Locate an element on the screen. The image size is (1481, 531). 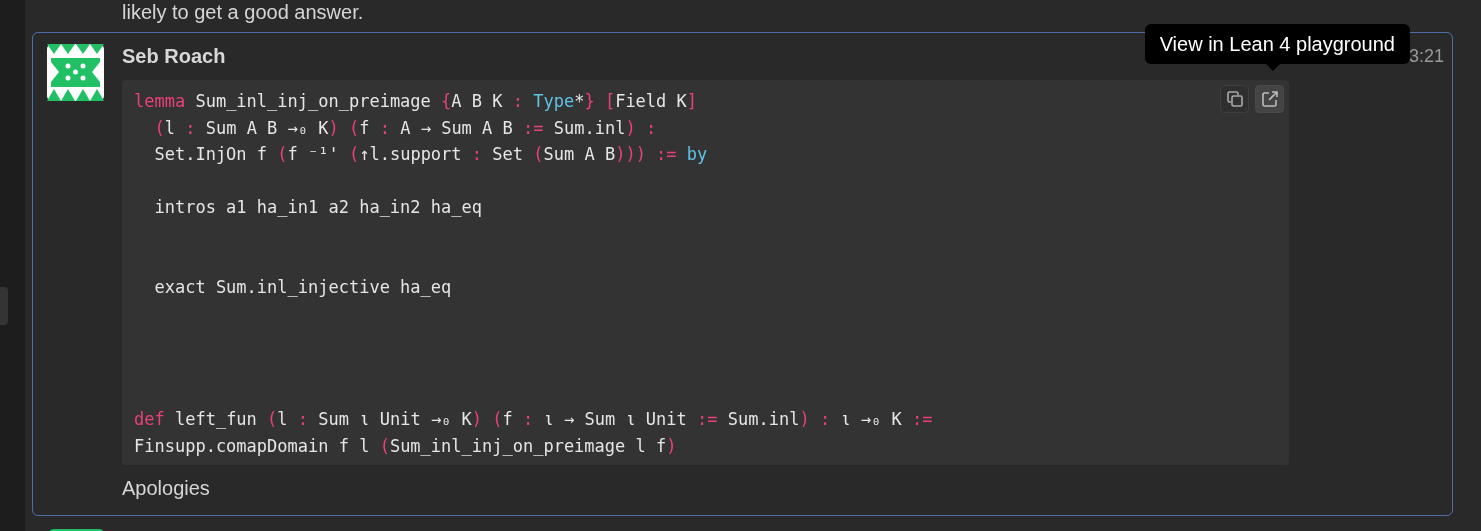
message-text: Apologies is located at coordinates (166, 488).